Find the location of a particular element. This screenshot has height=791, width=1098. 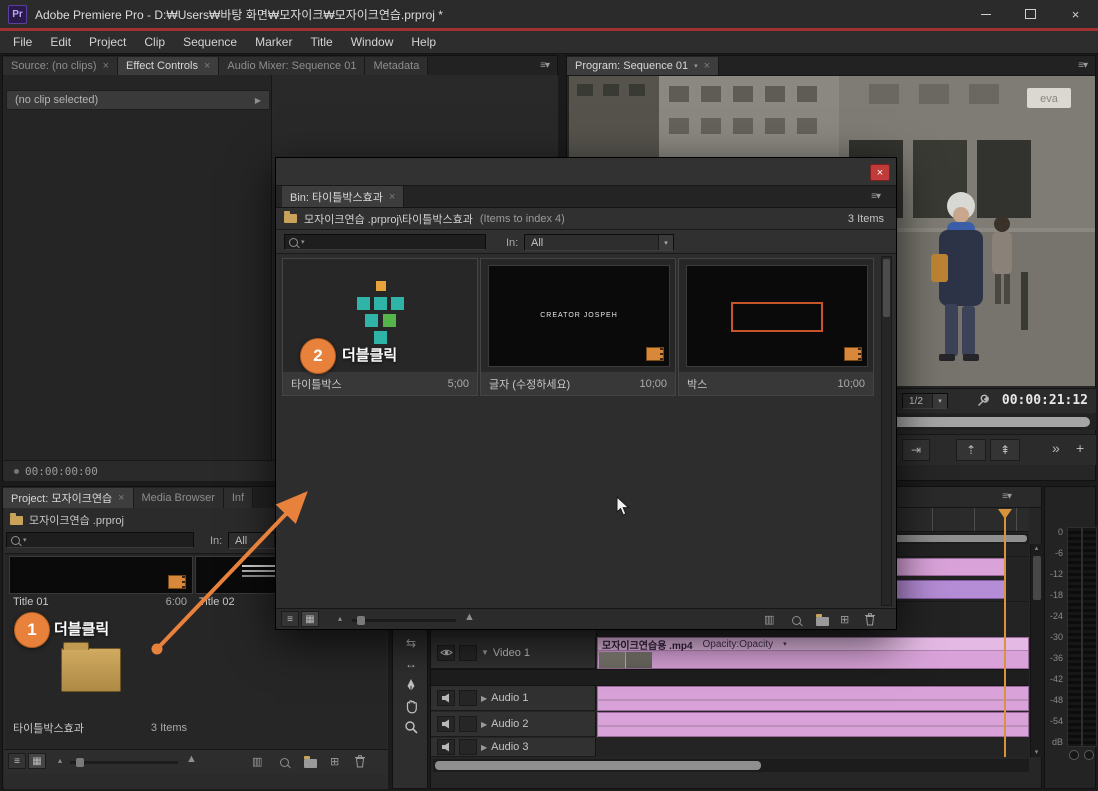

more-buttons-button: » is located at coordinates (1056, 448).